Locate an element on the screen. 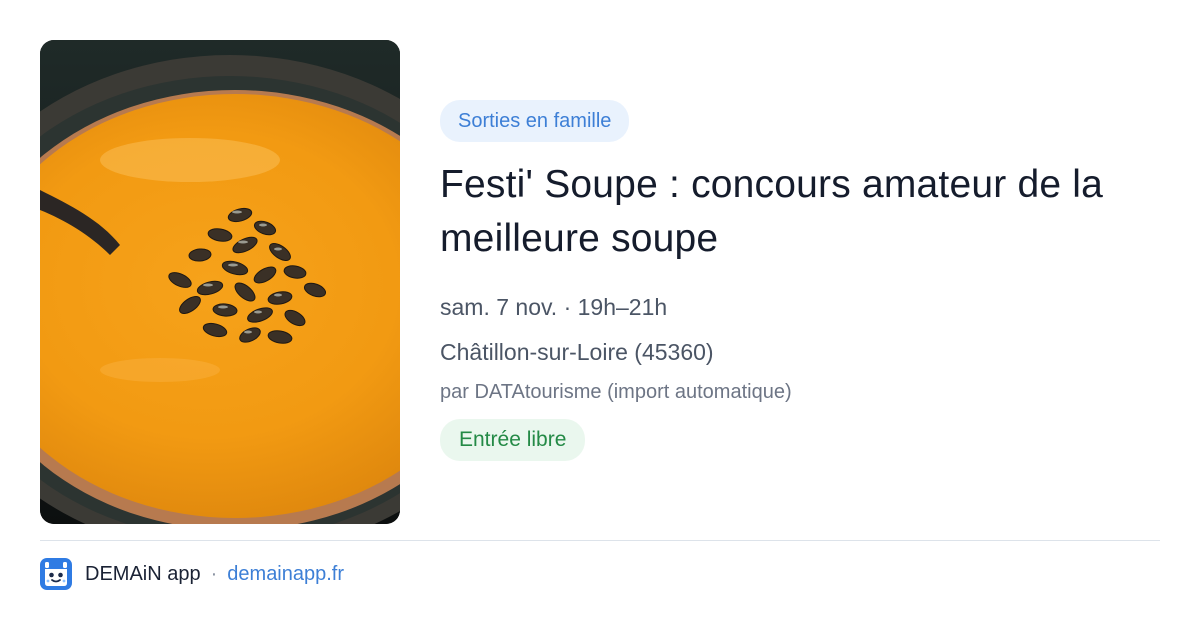 The height and width of the screenshot is (630, 1200). event-location: Châtillon-sur-Loire (45360) is located at coordinates (577, 352).